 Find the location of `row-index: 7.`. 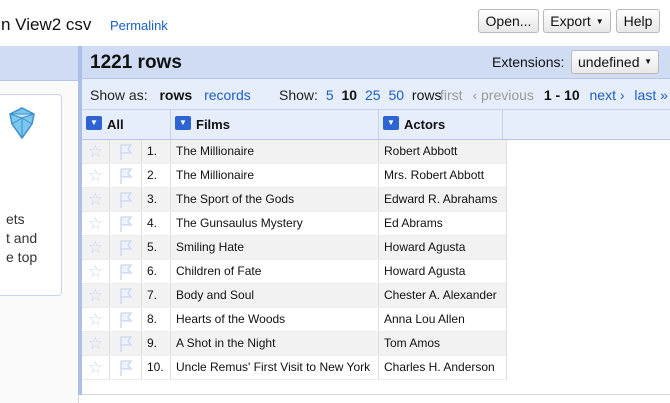

row-index: 7. is located at coordinates (156, 295).